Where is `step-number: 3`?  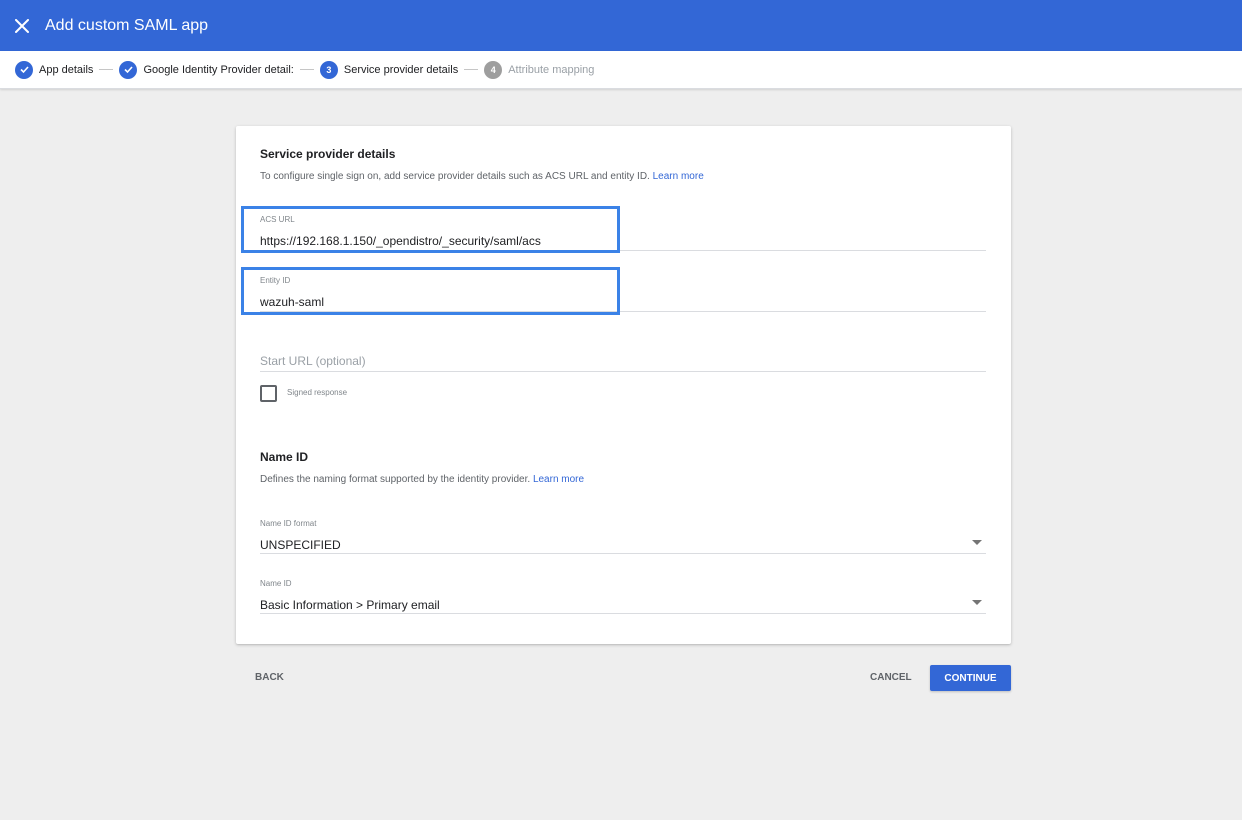 step-number: 3 is located at coordinates (328, 69).